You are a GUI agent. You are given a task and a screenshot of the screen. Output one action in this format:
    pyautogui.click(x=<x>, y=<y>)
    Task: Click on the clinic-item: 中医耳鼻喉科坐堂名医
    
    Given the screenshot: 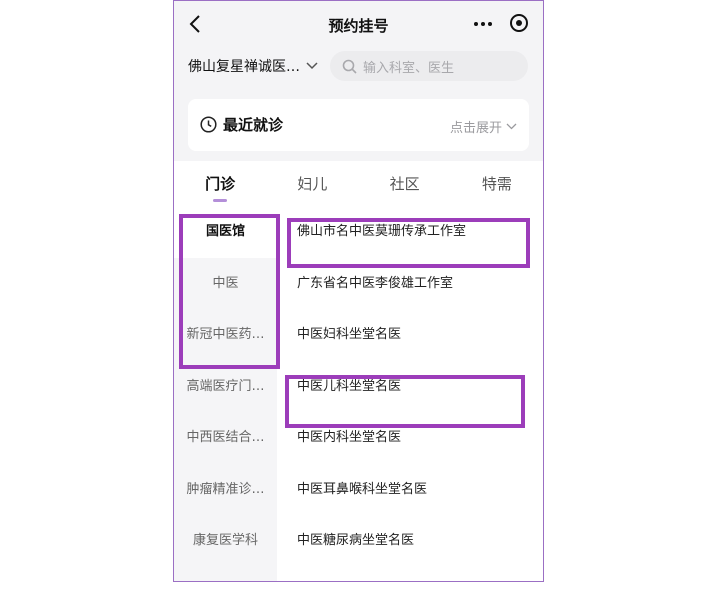 What is the action you would take?
    pyautogui.click(x=410, y=490)
    